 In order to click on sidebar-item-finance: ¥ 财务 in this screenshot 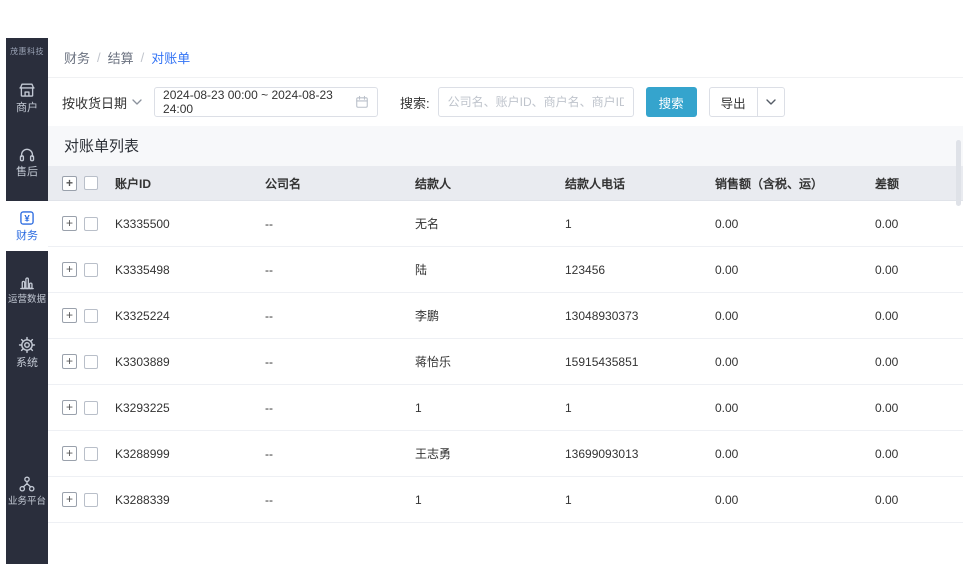, I will do `click(27, 226)`.